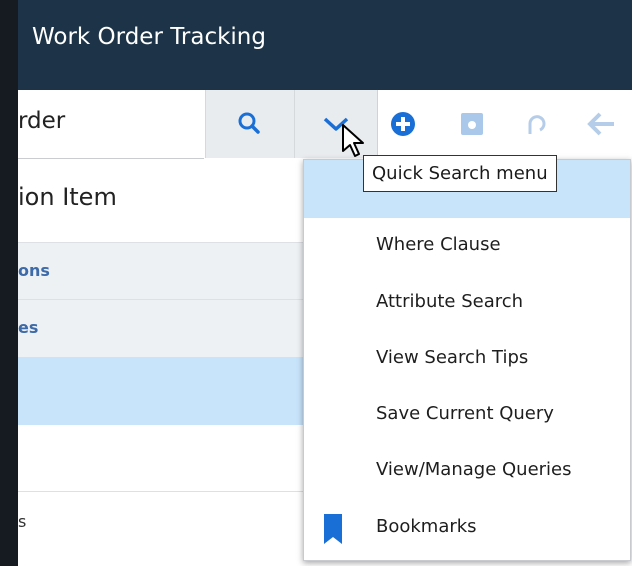  Describe the element at coordinates (22, 521) in the screenshot. I see `list-item-label: s` at that location.